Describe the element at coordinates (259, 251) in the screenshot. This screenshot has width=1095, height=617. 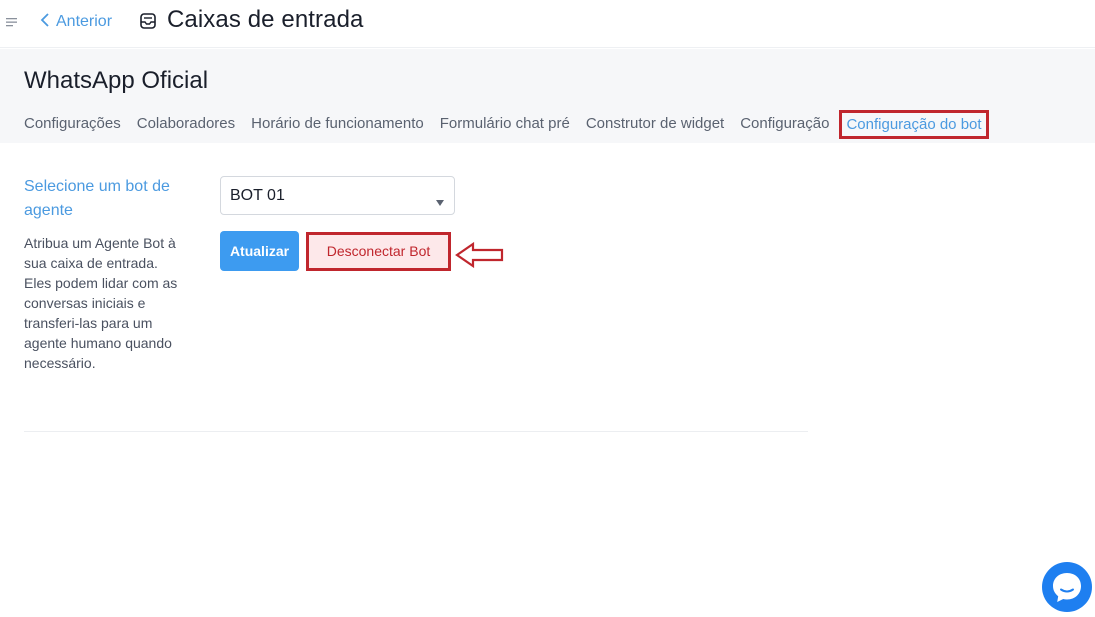
I see `update-button: Atualizar` at that location.